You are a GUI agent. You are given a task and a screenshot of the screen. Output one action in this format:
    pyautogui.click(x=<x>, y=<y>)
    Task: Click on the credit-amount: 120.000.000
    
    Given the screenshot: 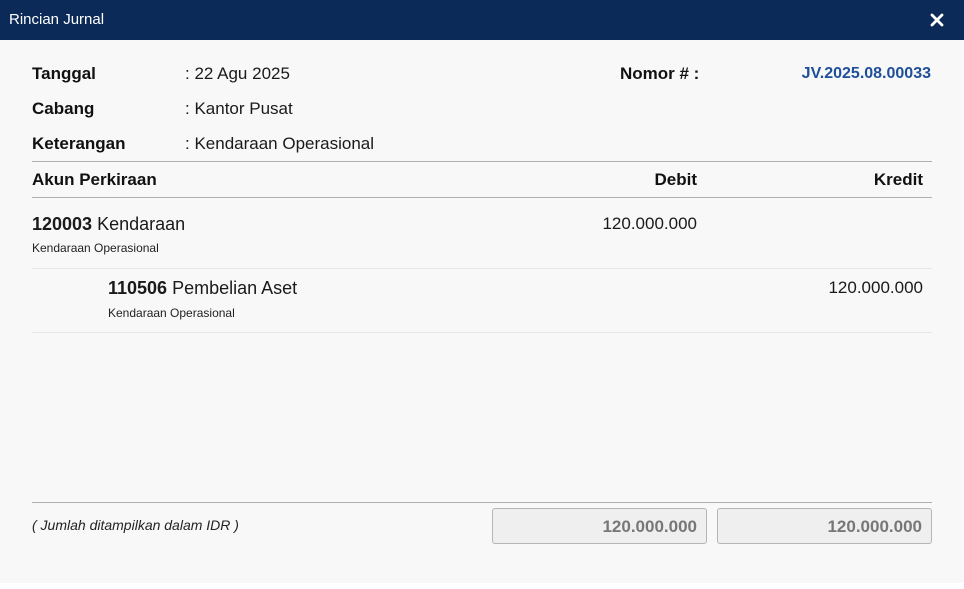 What is the action you would take?
    pyautogui.click(x=875, y=287)
    